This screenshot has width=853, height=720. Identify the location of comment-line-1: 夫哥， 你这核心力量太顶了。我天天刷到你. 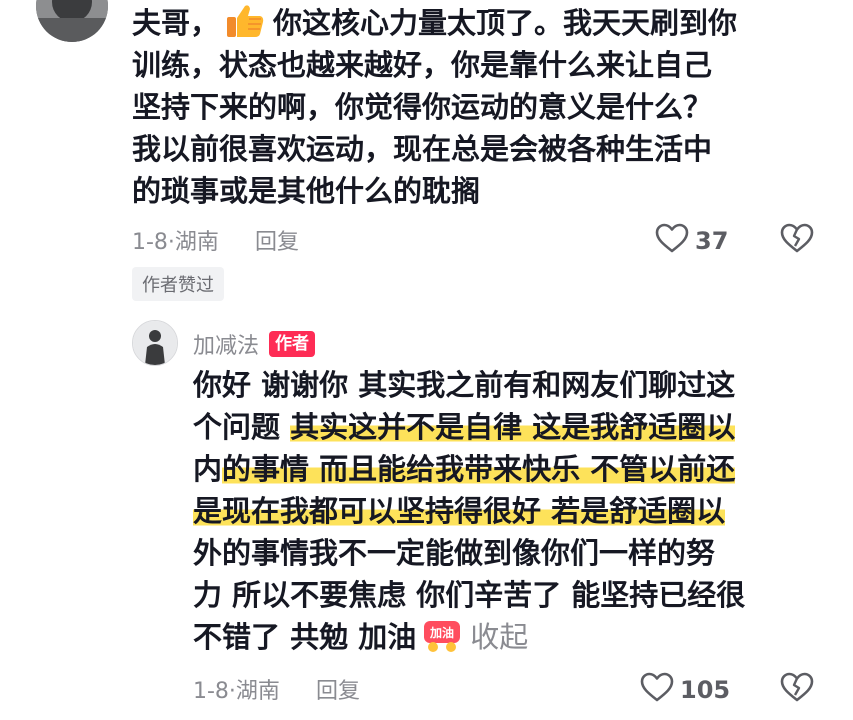
(434, 23).